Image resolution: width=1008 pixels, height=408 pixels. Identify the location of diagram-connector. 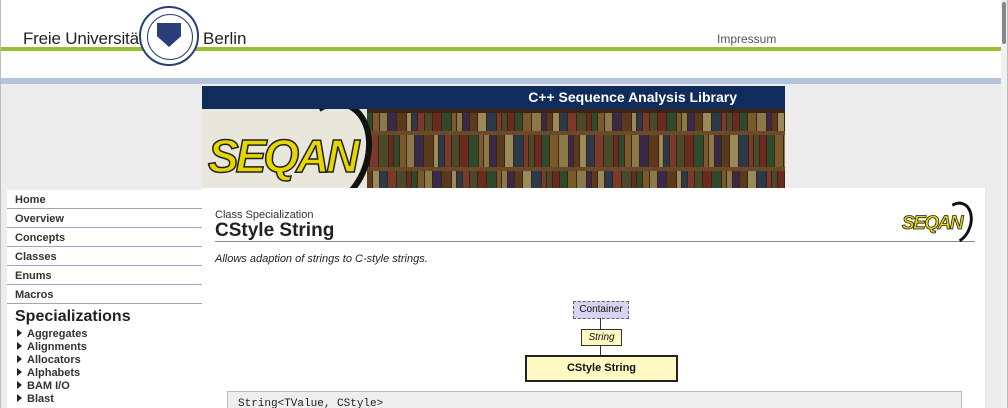
(600, 323).